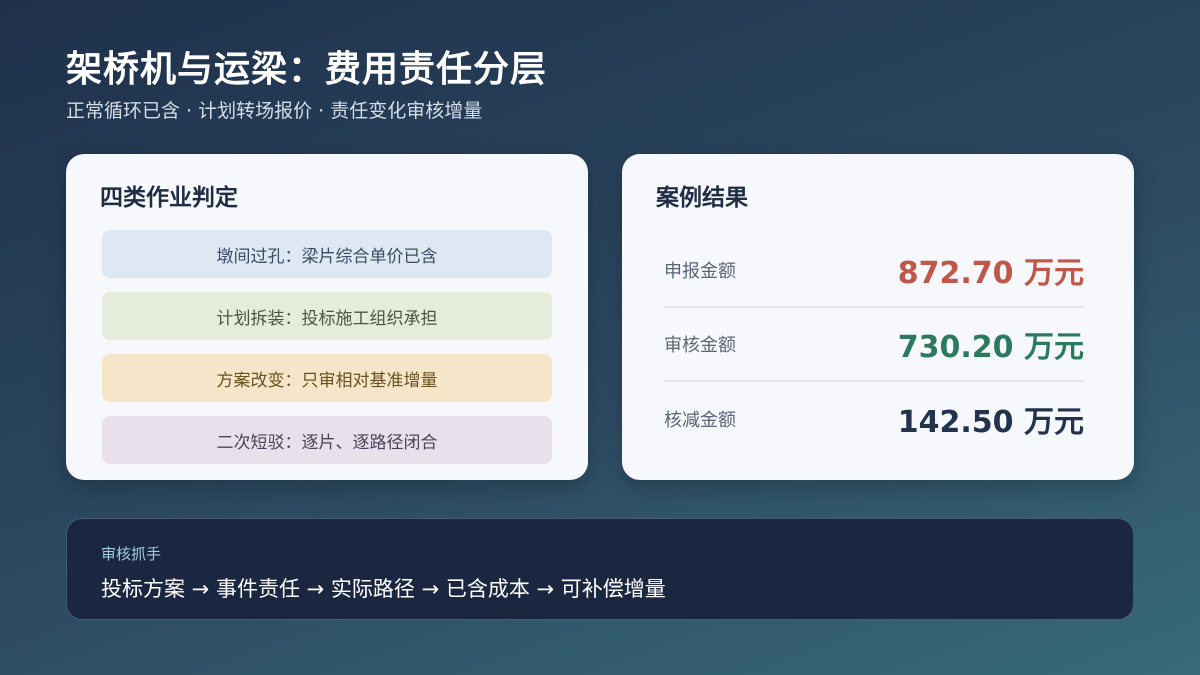 The width and height of the screenshot is (1200, 675). I want to click on result-label: 核减金额, so click(700, 420).